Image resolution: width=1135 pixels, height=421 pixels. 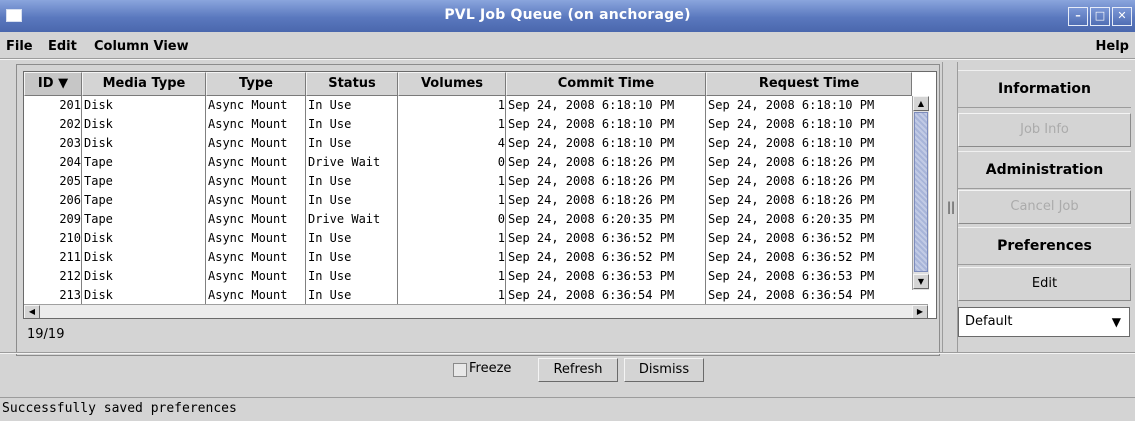 I want to click on horizontal-scrollbar: ◀ ▶, so click(x=476, y=311).